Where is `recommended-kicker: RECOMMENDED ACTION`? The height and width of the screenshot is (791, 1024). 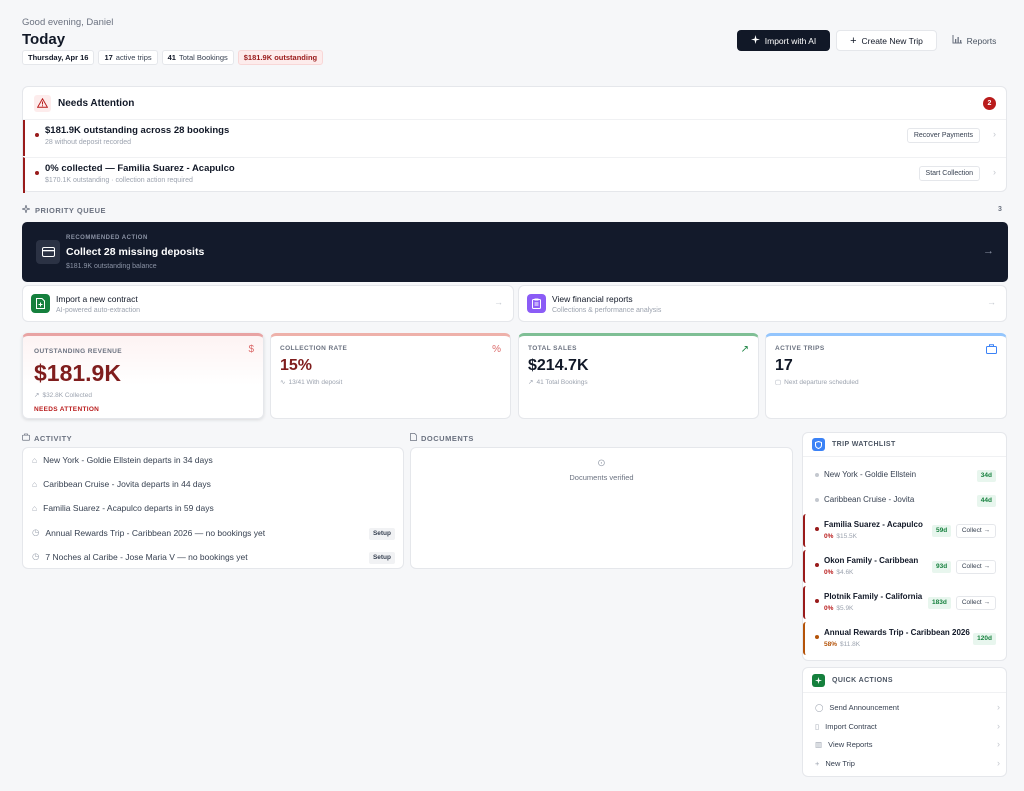
recommended-kicker: RECOMMENDED ACTION is located at coordinates (107, 238).